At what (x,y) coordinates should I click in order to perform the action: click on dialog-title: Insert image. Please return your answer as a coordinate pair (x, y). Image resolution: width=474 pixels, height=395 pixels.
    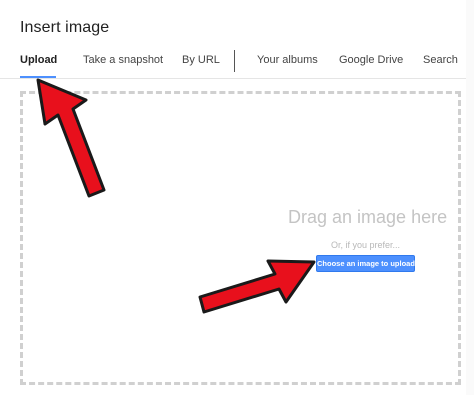
    Looking at the image, I should click on (65, 27).